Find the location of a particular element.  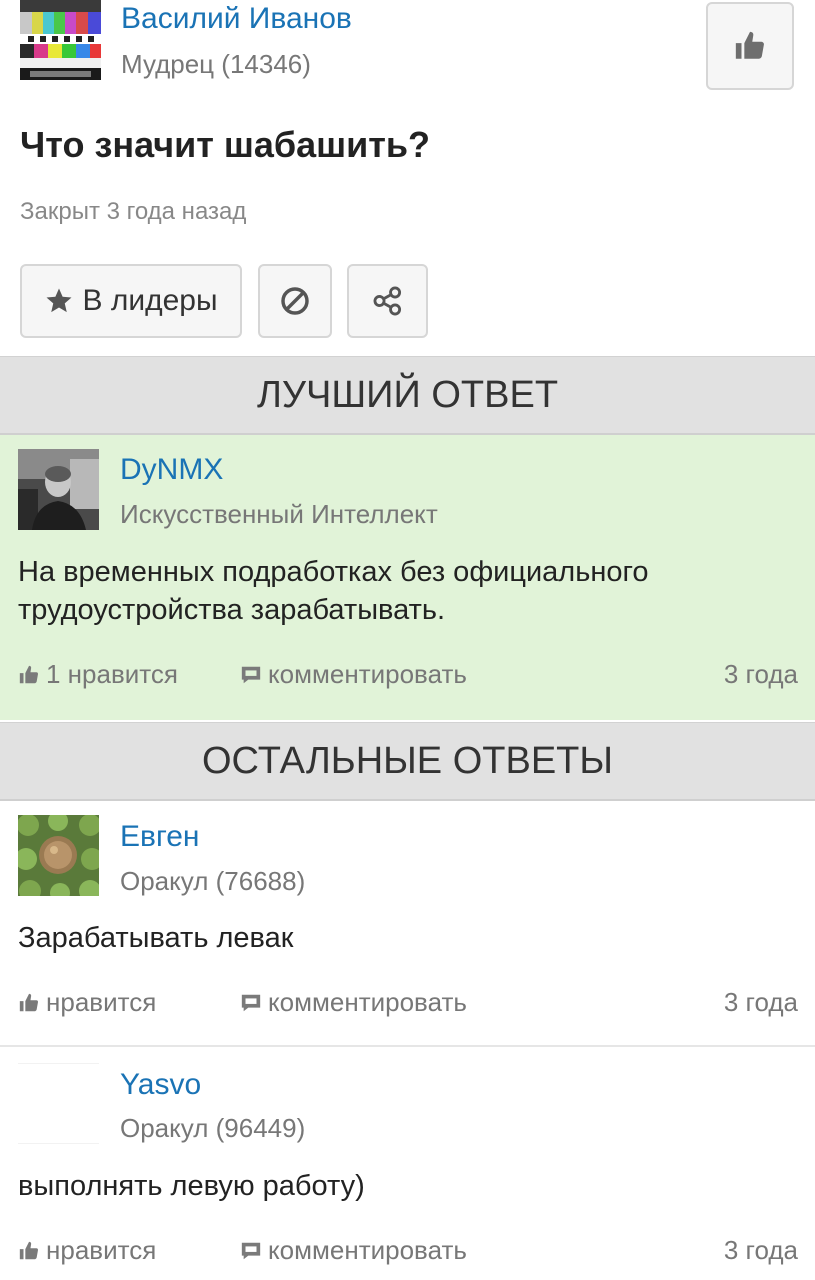

best-answer-like-count: 1 нравится is located at coordinates (112, 674).